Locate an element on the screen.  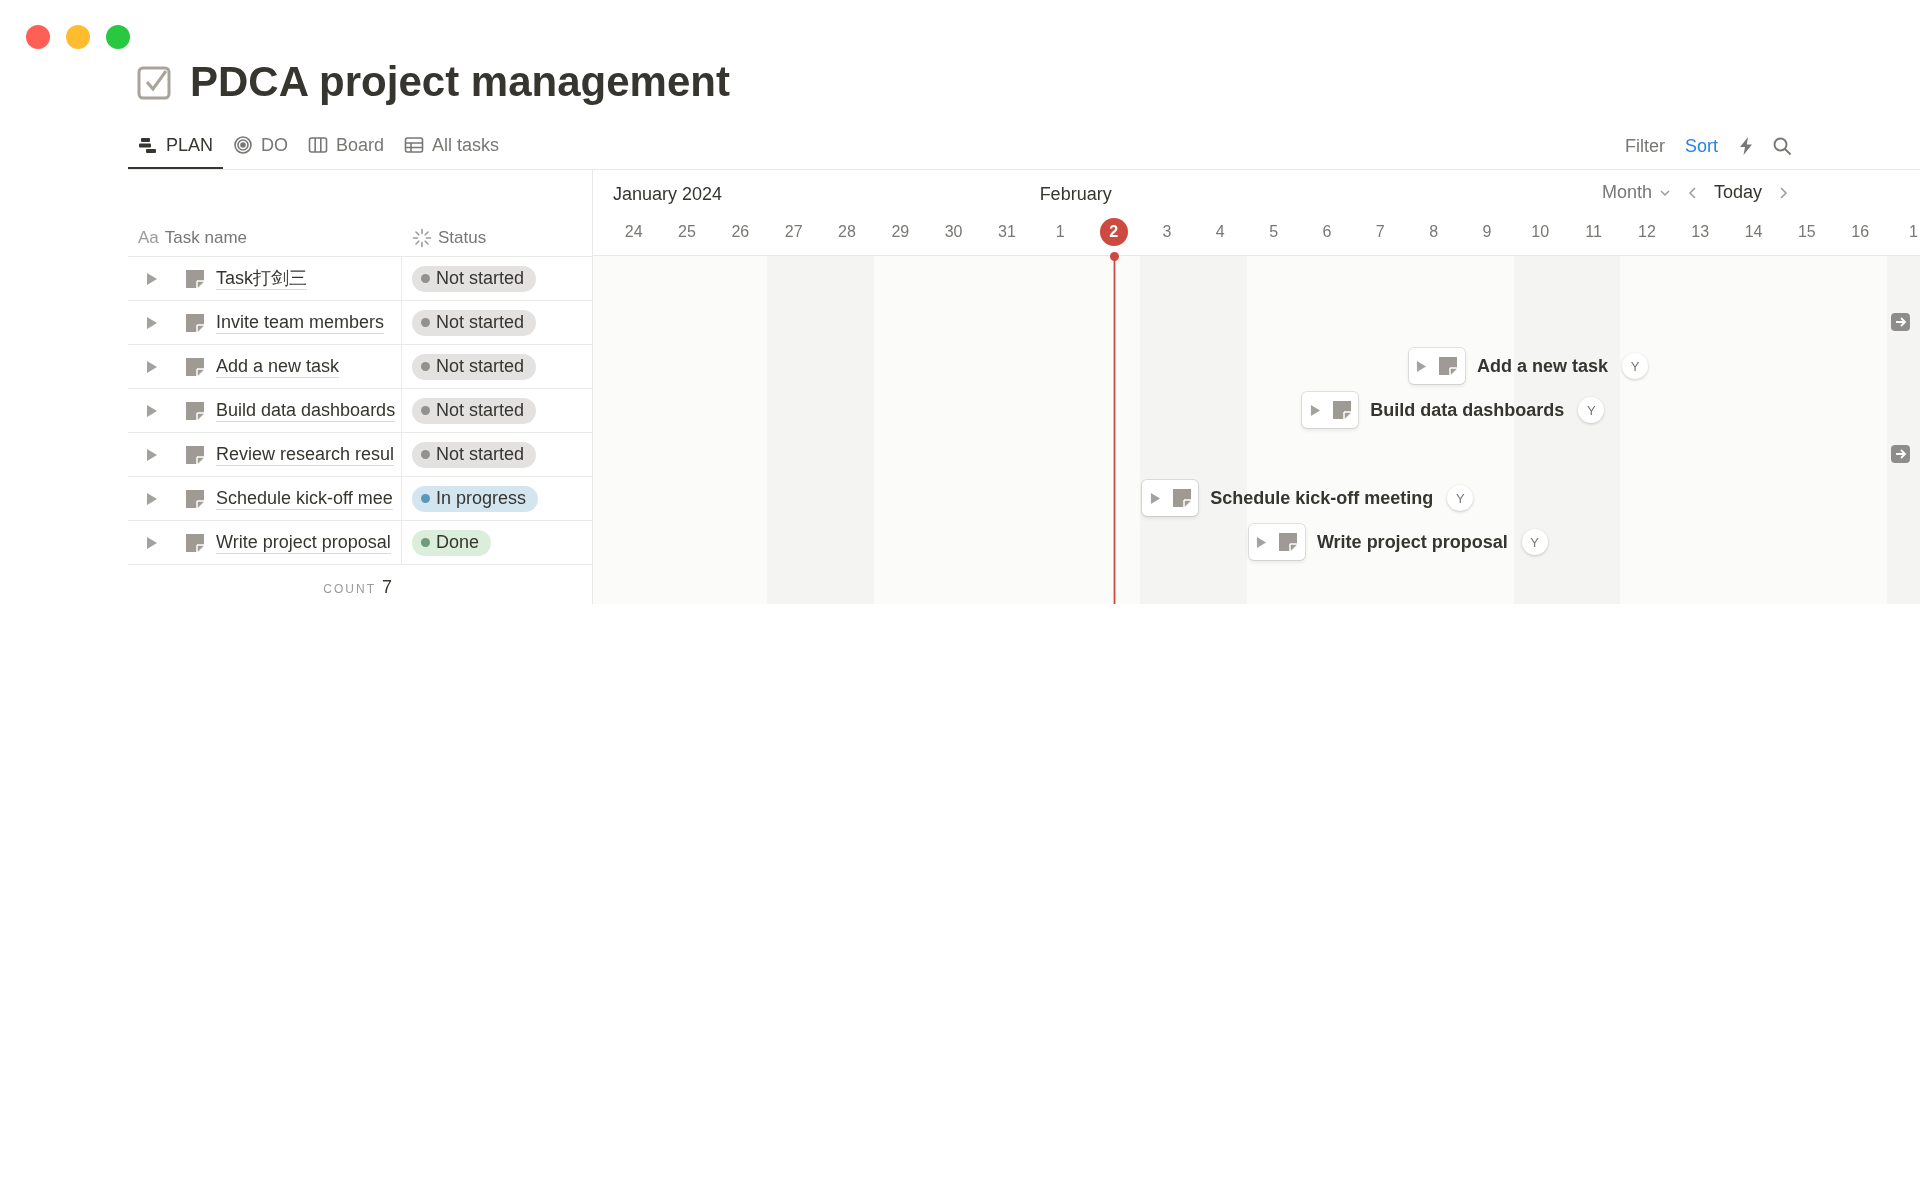
timeline-task-label: Add a new task is located at coordinates (1542, 366).